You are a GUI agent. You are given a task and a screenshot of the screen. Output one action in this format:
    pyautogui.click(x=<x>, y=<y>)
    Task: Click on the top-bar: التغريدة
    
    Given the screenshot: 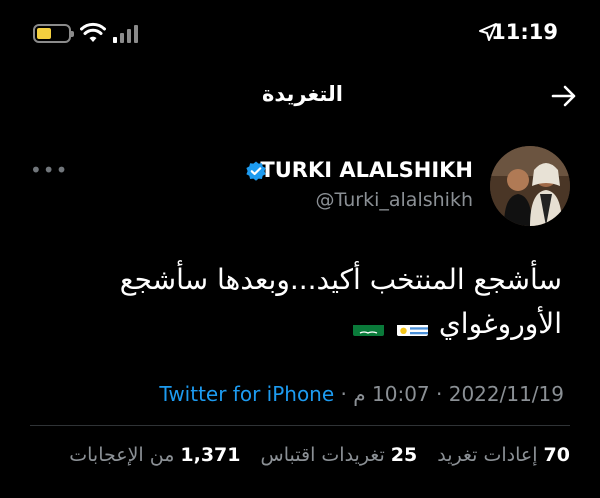 What is the action you would take?
    pyautogui.click(x=300, y=95)
    